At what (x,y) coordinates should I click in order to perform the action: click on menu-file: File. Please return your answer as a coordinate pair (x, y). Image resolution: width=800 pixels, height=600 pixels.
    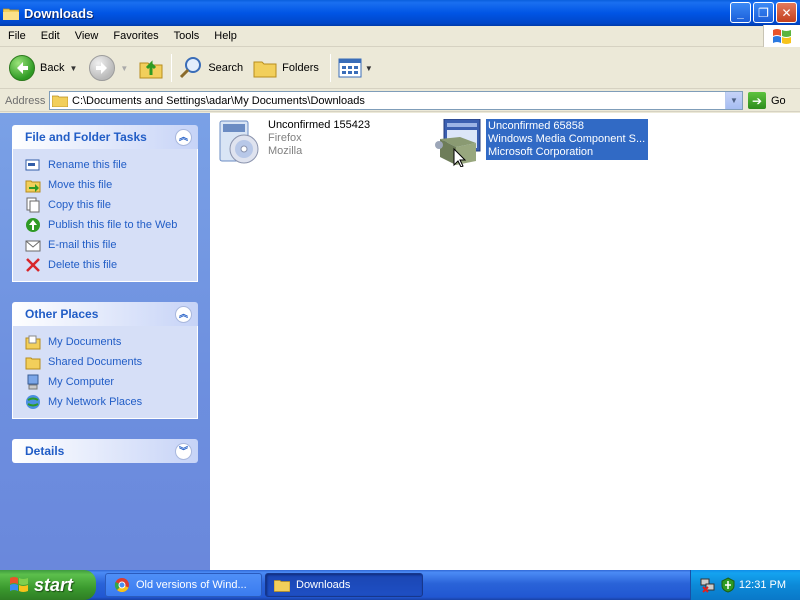
    Looking at the image, I should click on (16, 36).